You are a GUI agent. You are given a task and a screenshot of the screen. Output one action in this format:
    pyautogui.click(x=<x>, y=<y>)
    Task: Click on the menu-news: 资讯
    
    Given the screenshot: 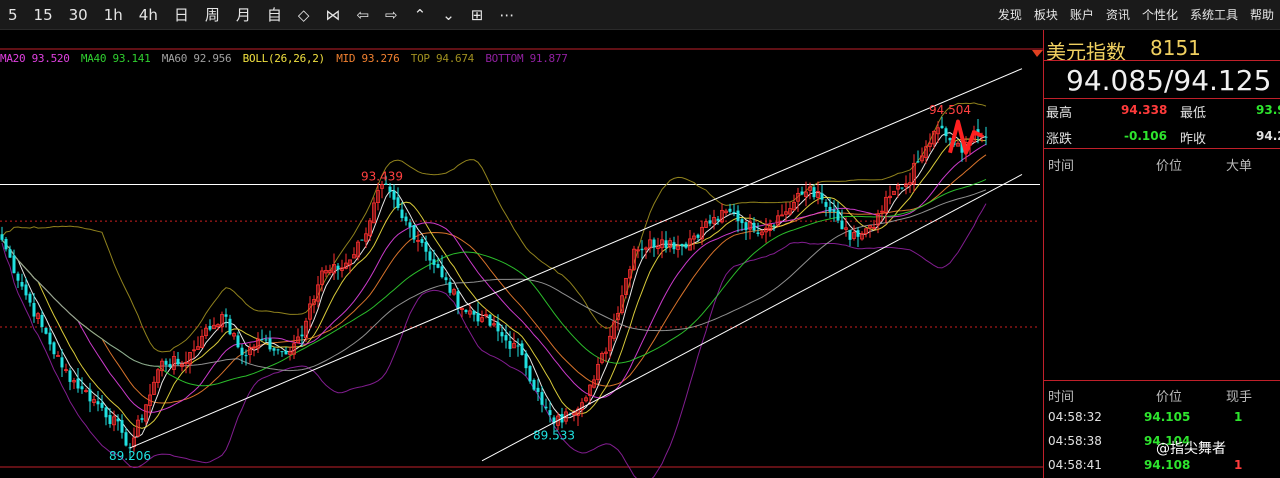 What is the action you would take?
    pyautogui.click(x=1118, y=14)
    